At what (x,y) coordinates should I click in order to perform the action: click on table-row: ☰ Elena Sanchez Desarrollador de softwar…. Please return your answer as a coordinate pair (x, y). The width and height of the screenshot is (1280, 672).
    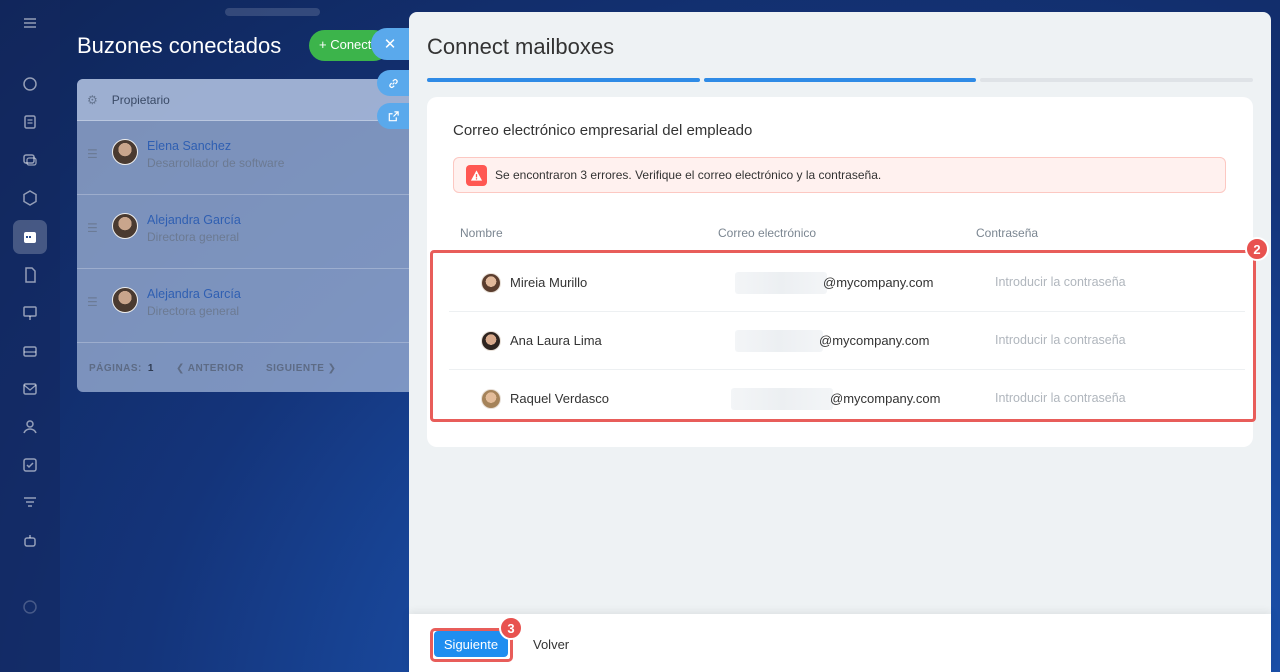
    Looking at the image, I should click on (249, 158).